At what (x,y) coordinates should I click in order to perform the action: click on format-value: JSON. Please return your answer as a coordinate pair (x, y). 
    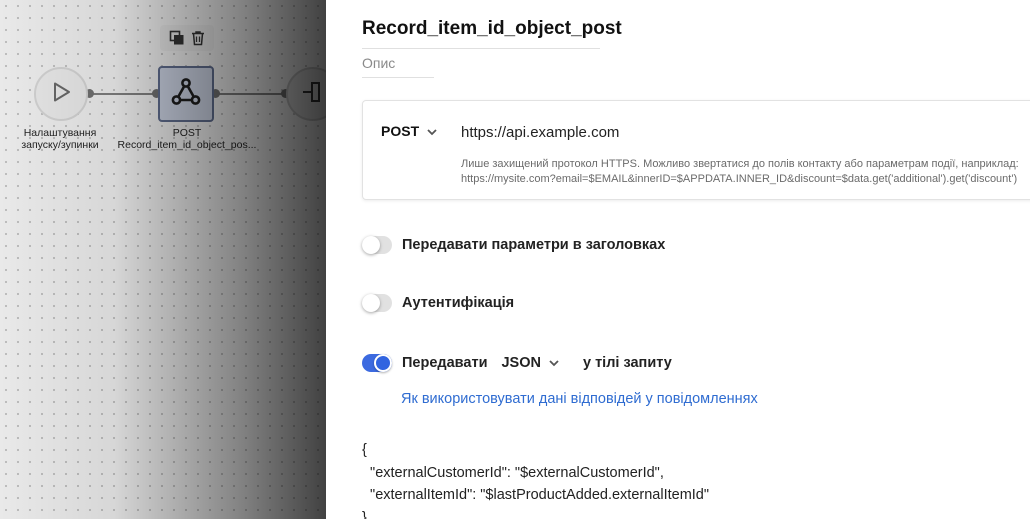
    Looking at the image, I should click on (521, 363).